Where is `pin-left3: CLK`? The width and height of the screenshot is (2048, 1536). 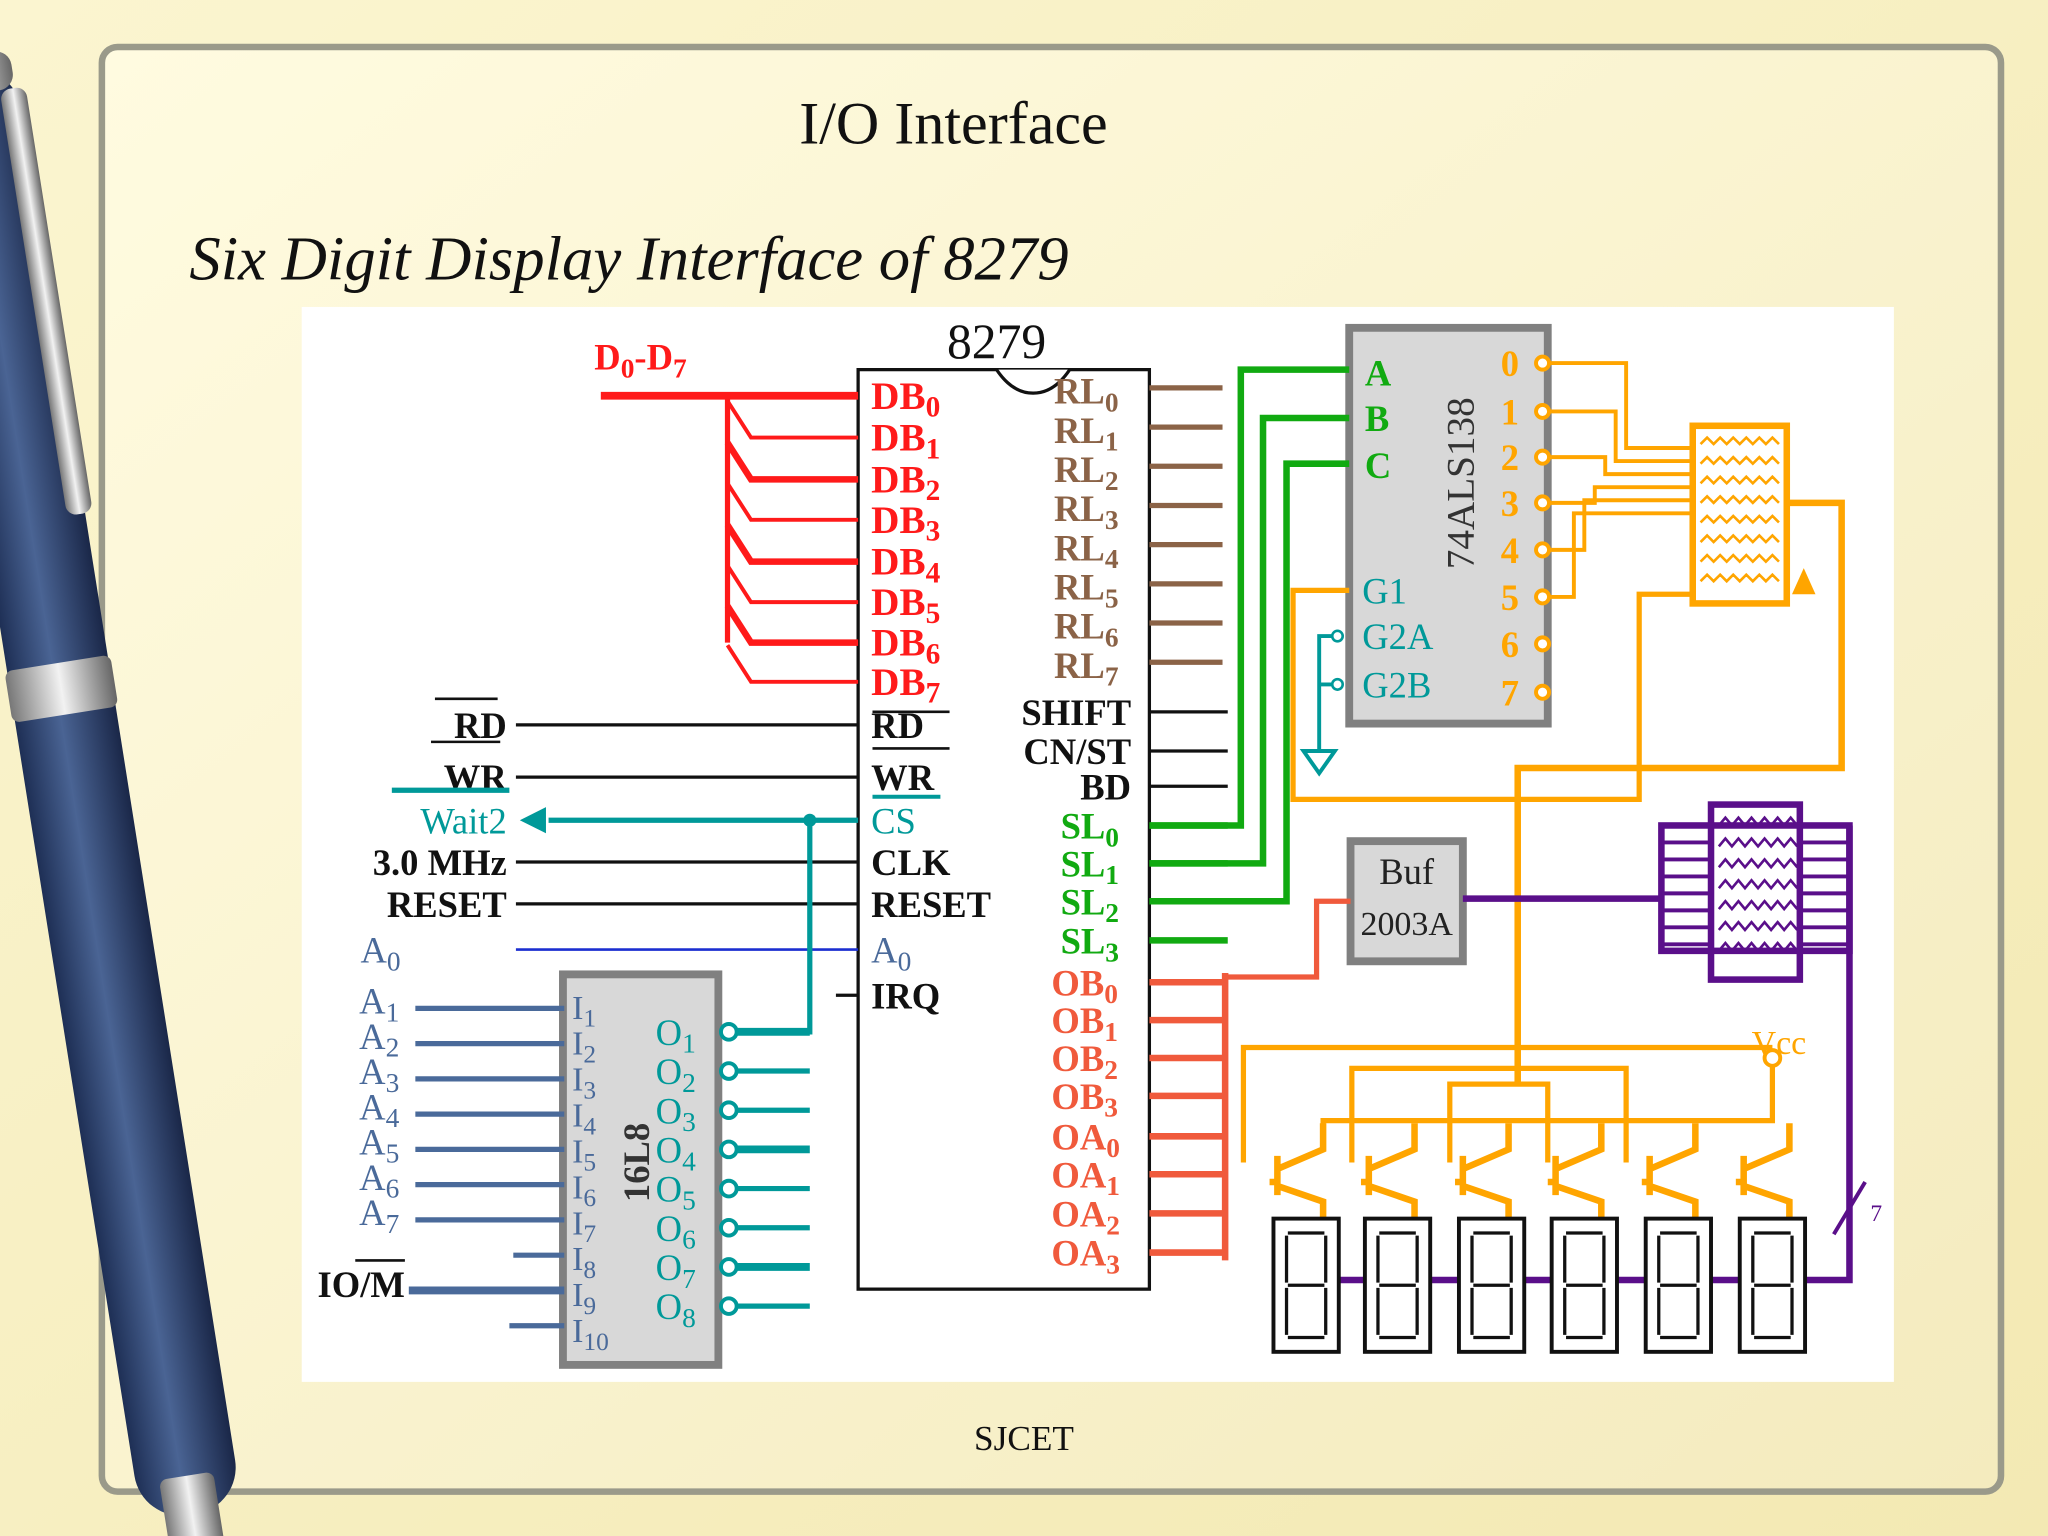 pin-left3: CLK is located at coordinates (911, 862).